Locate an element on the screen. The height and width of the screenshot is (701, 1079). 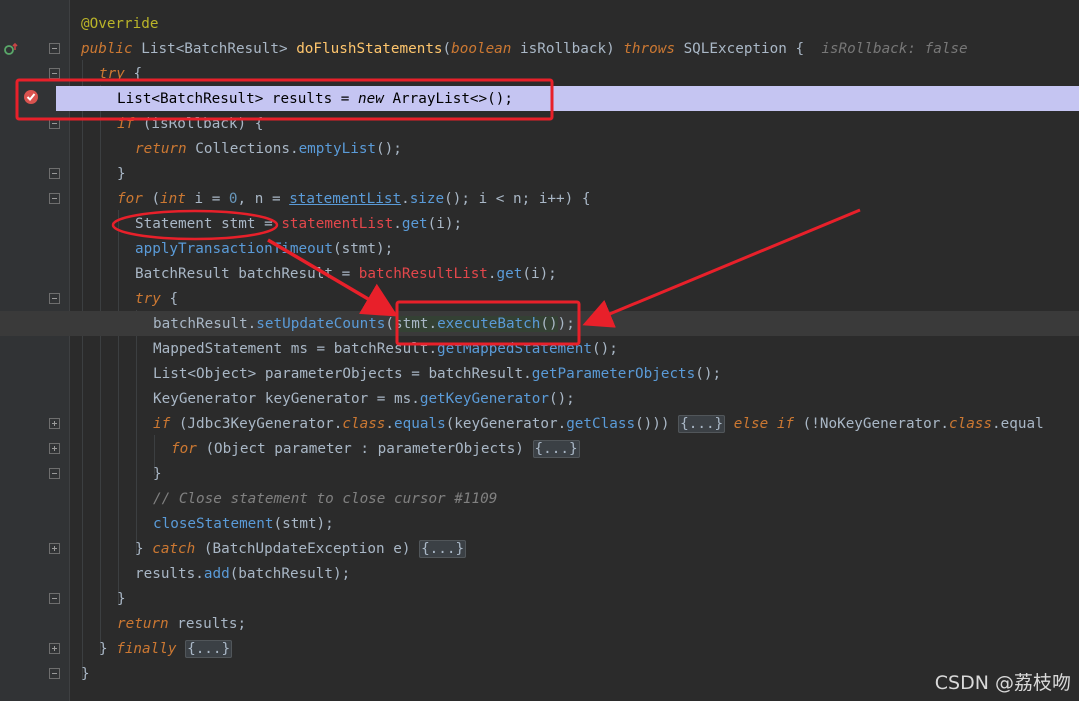
code-token: (Jdbc3KeyGenerator. is located at coordinates (260, 424).